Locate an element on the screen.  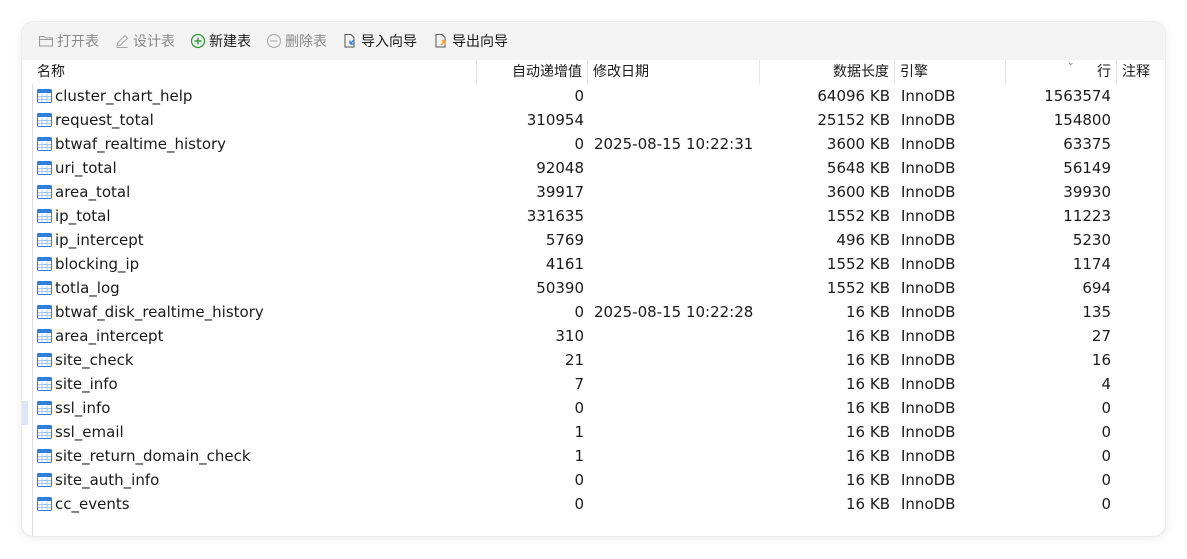
column-header-row: 名称 自动递增值 修改日期 数据长度 引擎 行 注释 ⌄ is located at coordinates (598, 71).